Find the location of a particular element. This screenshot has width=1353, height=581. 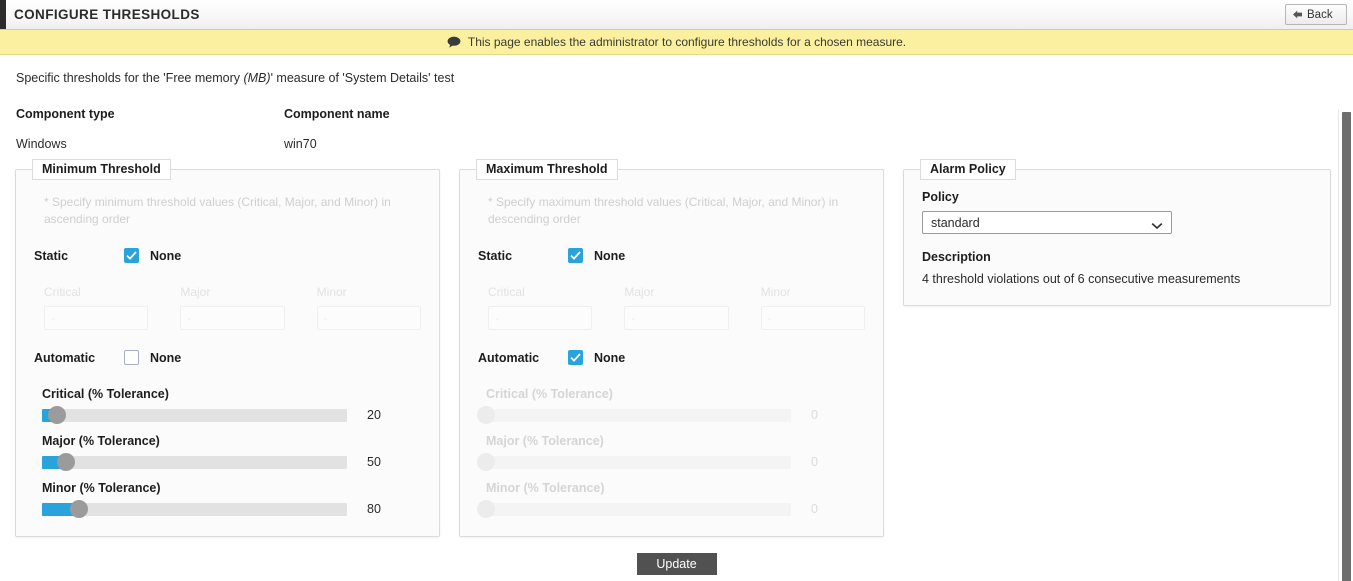

footer-actions: Update is located at coordinates (676, 564).